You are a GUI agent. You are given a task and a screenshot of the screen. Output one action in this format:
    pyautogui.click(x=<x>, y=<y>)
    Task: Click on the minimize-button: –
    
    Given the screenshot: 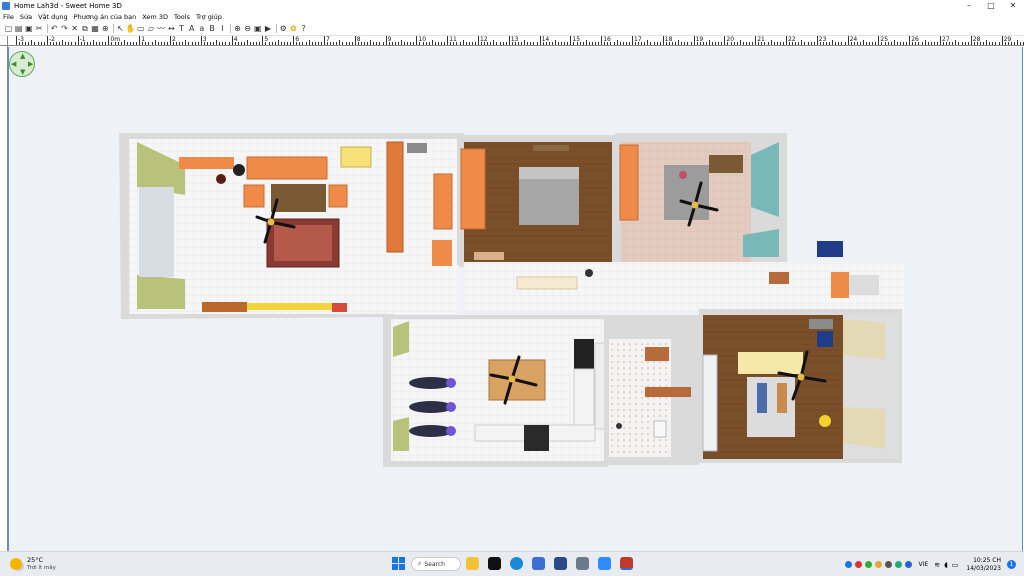 What is the action you would take?
    pyautogui.click(x=969, y=5)
    